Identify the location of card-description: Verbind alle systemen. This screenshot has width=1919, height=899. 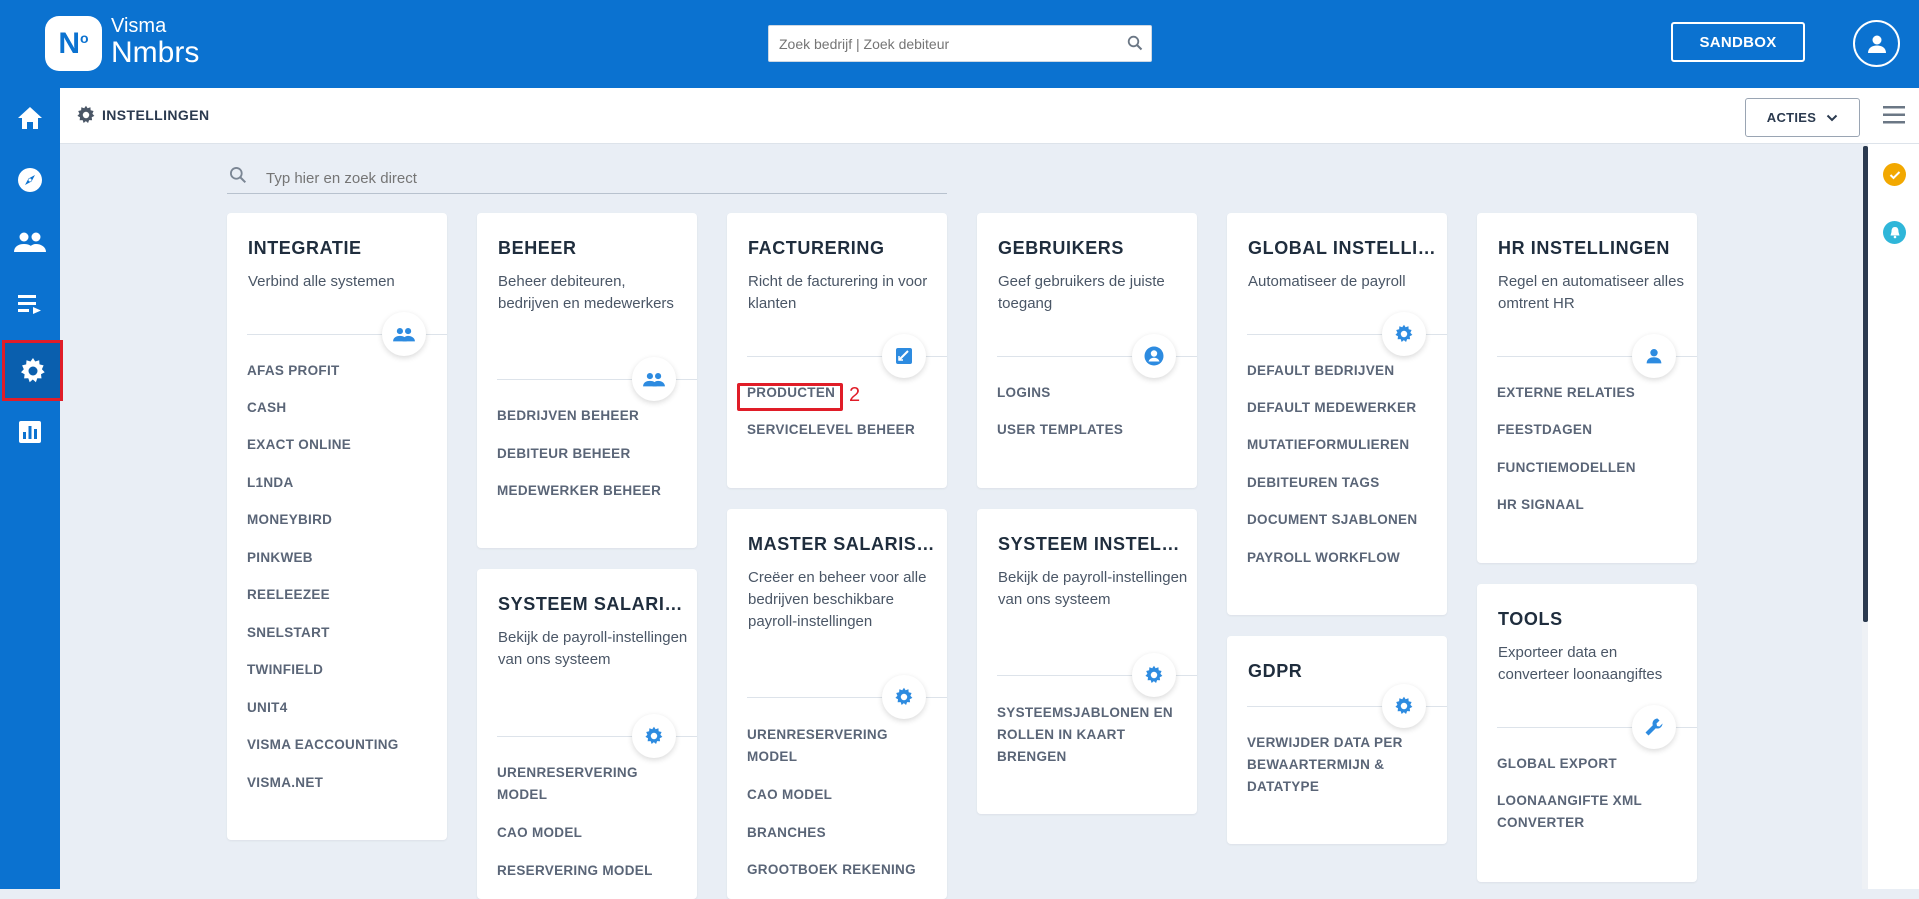
(321, 281).